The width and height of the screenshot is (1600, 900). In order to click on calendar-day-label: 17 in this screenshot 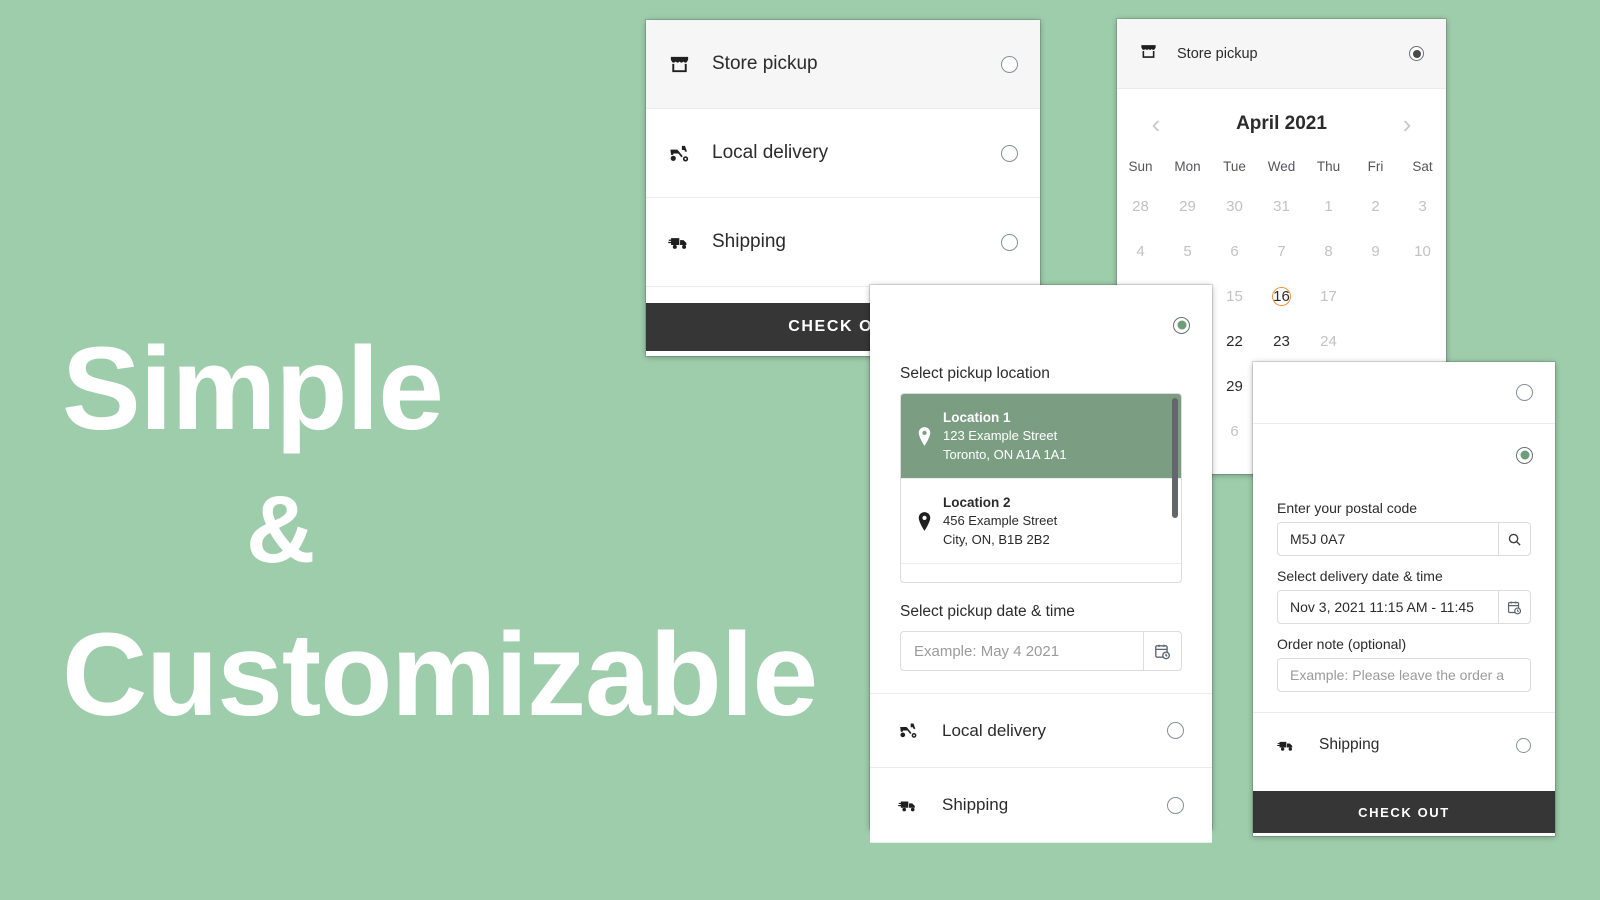, I will do `click(1328, 296)`.